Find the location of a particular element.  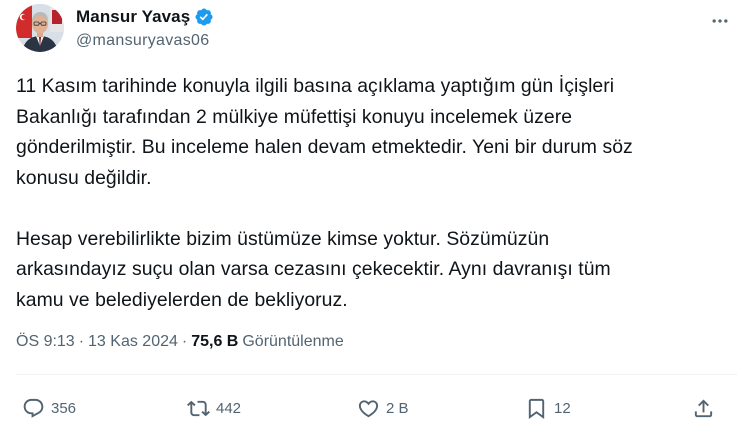

tweet-header: Mansur Yavaş @mansuryavas06 is located at coordinates (376, 32).